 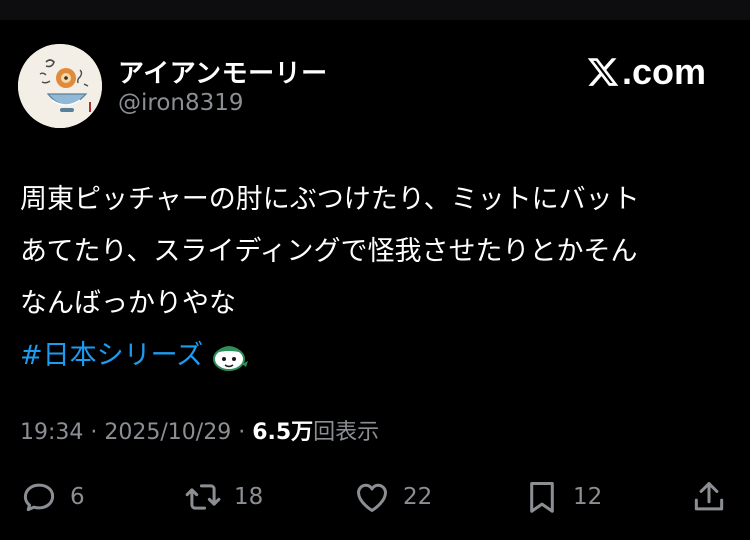 I want to click on tweet-meta: 19:34 · 2025/10/29 · 6.5万回表示, so click(x=199, y=430).